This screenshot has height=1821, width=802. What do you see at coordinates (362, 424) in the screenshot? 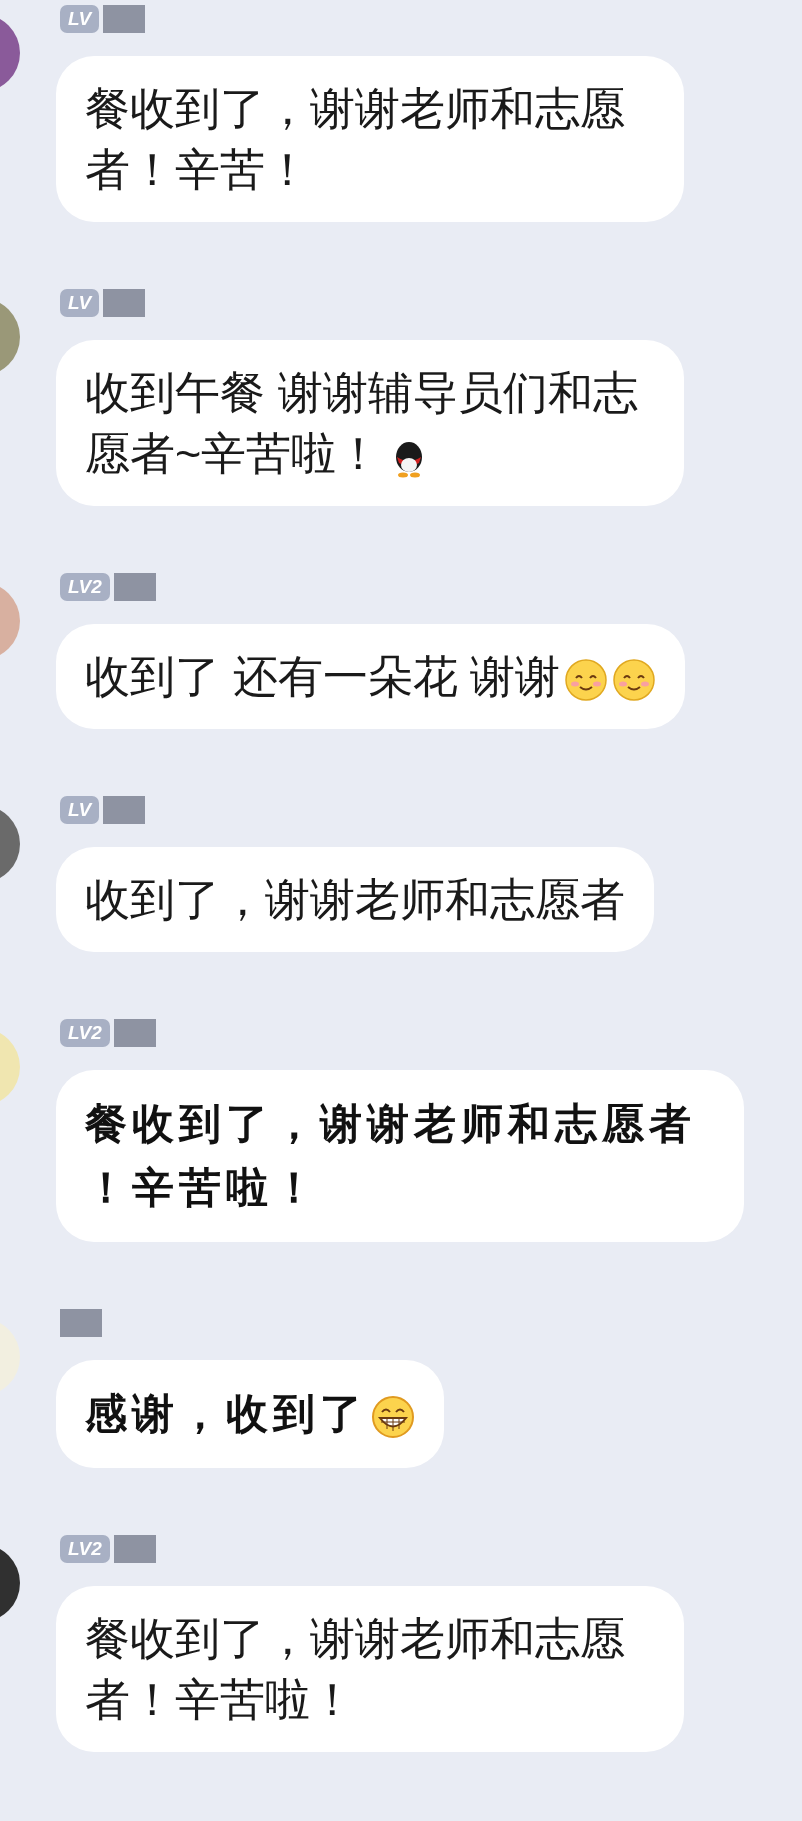
I see `message-text: 收到午餐 谢谢辅导员们和志愿者~辛苦啦！` at bounding box center [362, 424].